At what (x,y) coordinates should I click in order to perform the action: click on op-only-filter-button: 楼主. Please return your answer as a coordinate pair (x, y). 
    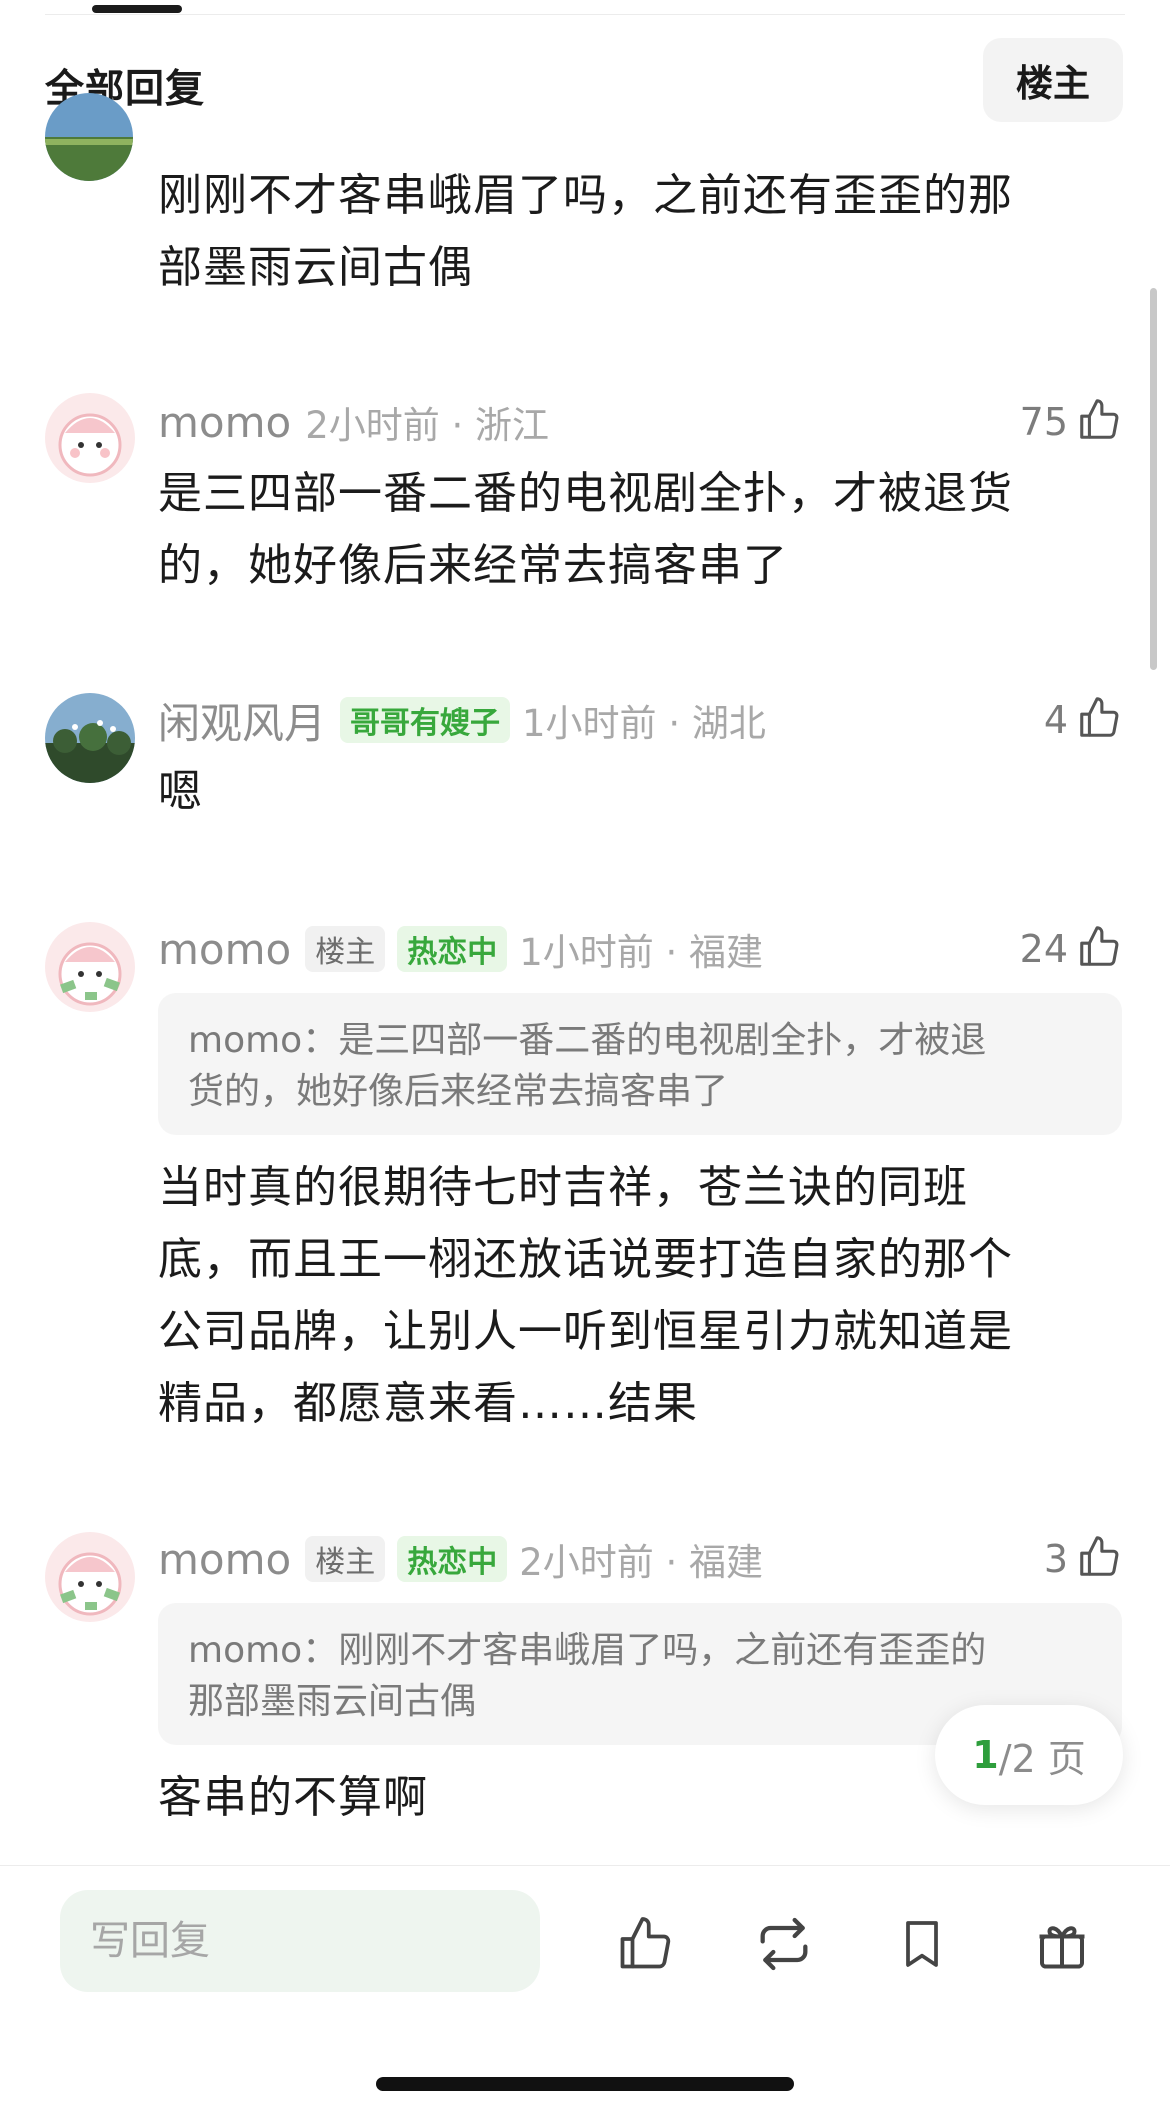
    Looking at the image, I should click on (1053, 80).